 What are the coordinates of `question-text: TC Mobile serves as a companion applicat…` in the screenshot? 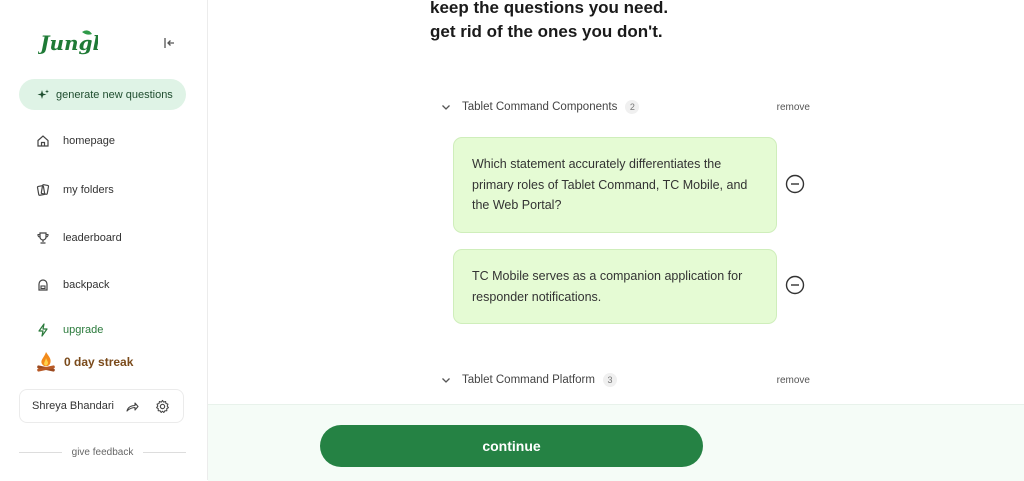 It's located at (607, 286).